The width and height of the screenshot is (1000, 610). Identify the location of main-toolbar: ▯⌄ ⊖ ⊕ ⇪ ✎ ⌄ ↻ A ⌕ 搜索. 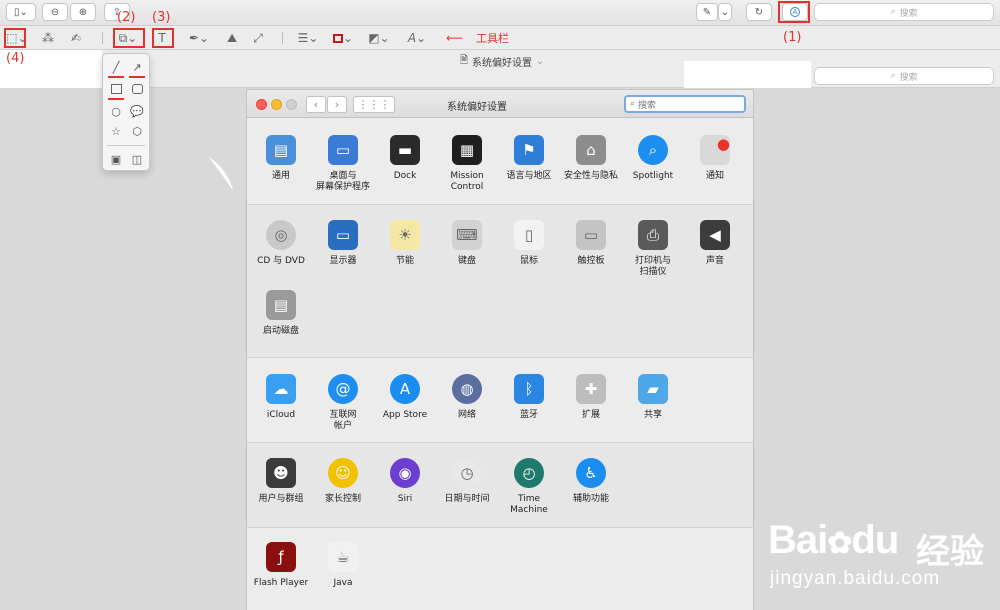
(500, 13).